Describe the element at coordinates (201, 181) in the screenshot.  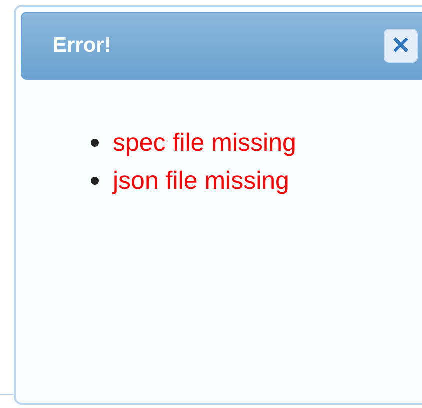
I see `error-message: json file missing` at that location.